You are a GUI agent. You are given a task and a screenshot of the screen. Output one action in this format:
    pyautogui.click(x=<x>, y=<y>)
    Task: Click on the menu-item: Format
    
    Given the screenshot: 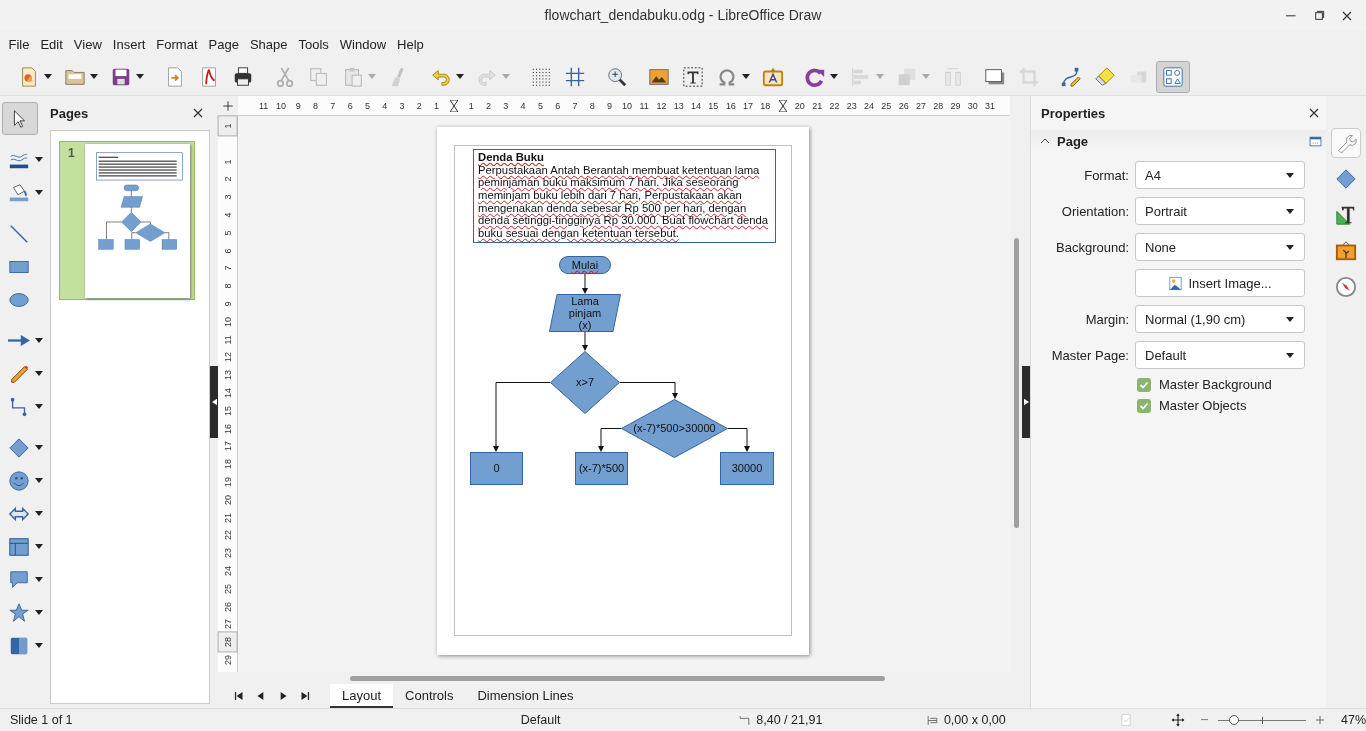 What is the action you would take?
    pyautogui.click(x=176, y=44)
    